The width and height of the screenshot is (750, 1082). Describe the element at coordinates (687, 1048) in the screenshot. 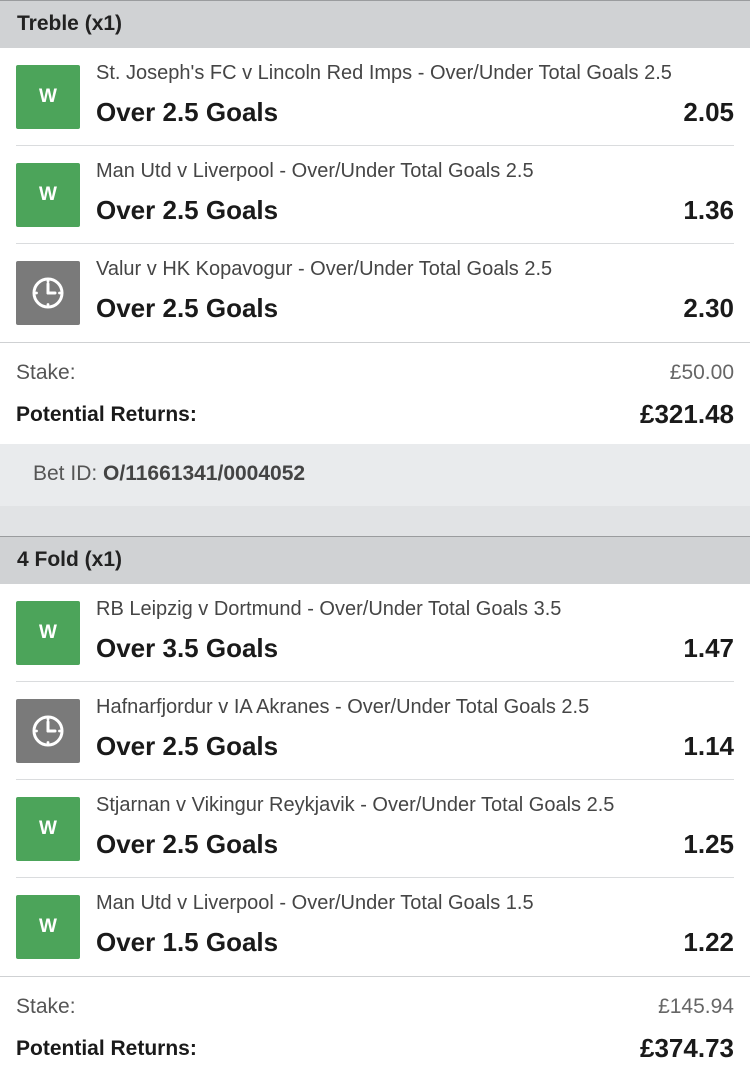

I see `potential-returns-value: £374.73` at that location.